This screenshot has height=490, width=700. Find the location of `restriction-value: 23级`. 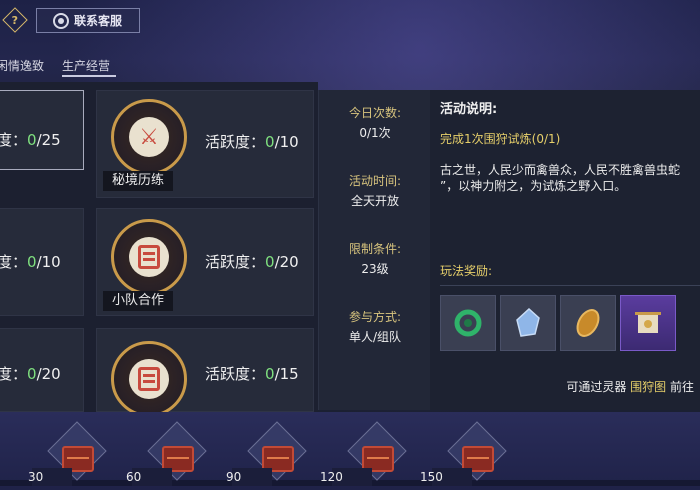

restriction-value: 23级 is located at coordinates (375, 269).